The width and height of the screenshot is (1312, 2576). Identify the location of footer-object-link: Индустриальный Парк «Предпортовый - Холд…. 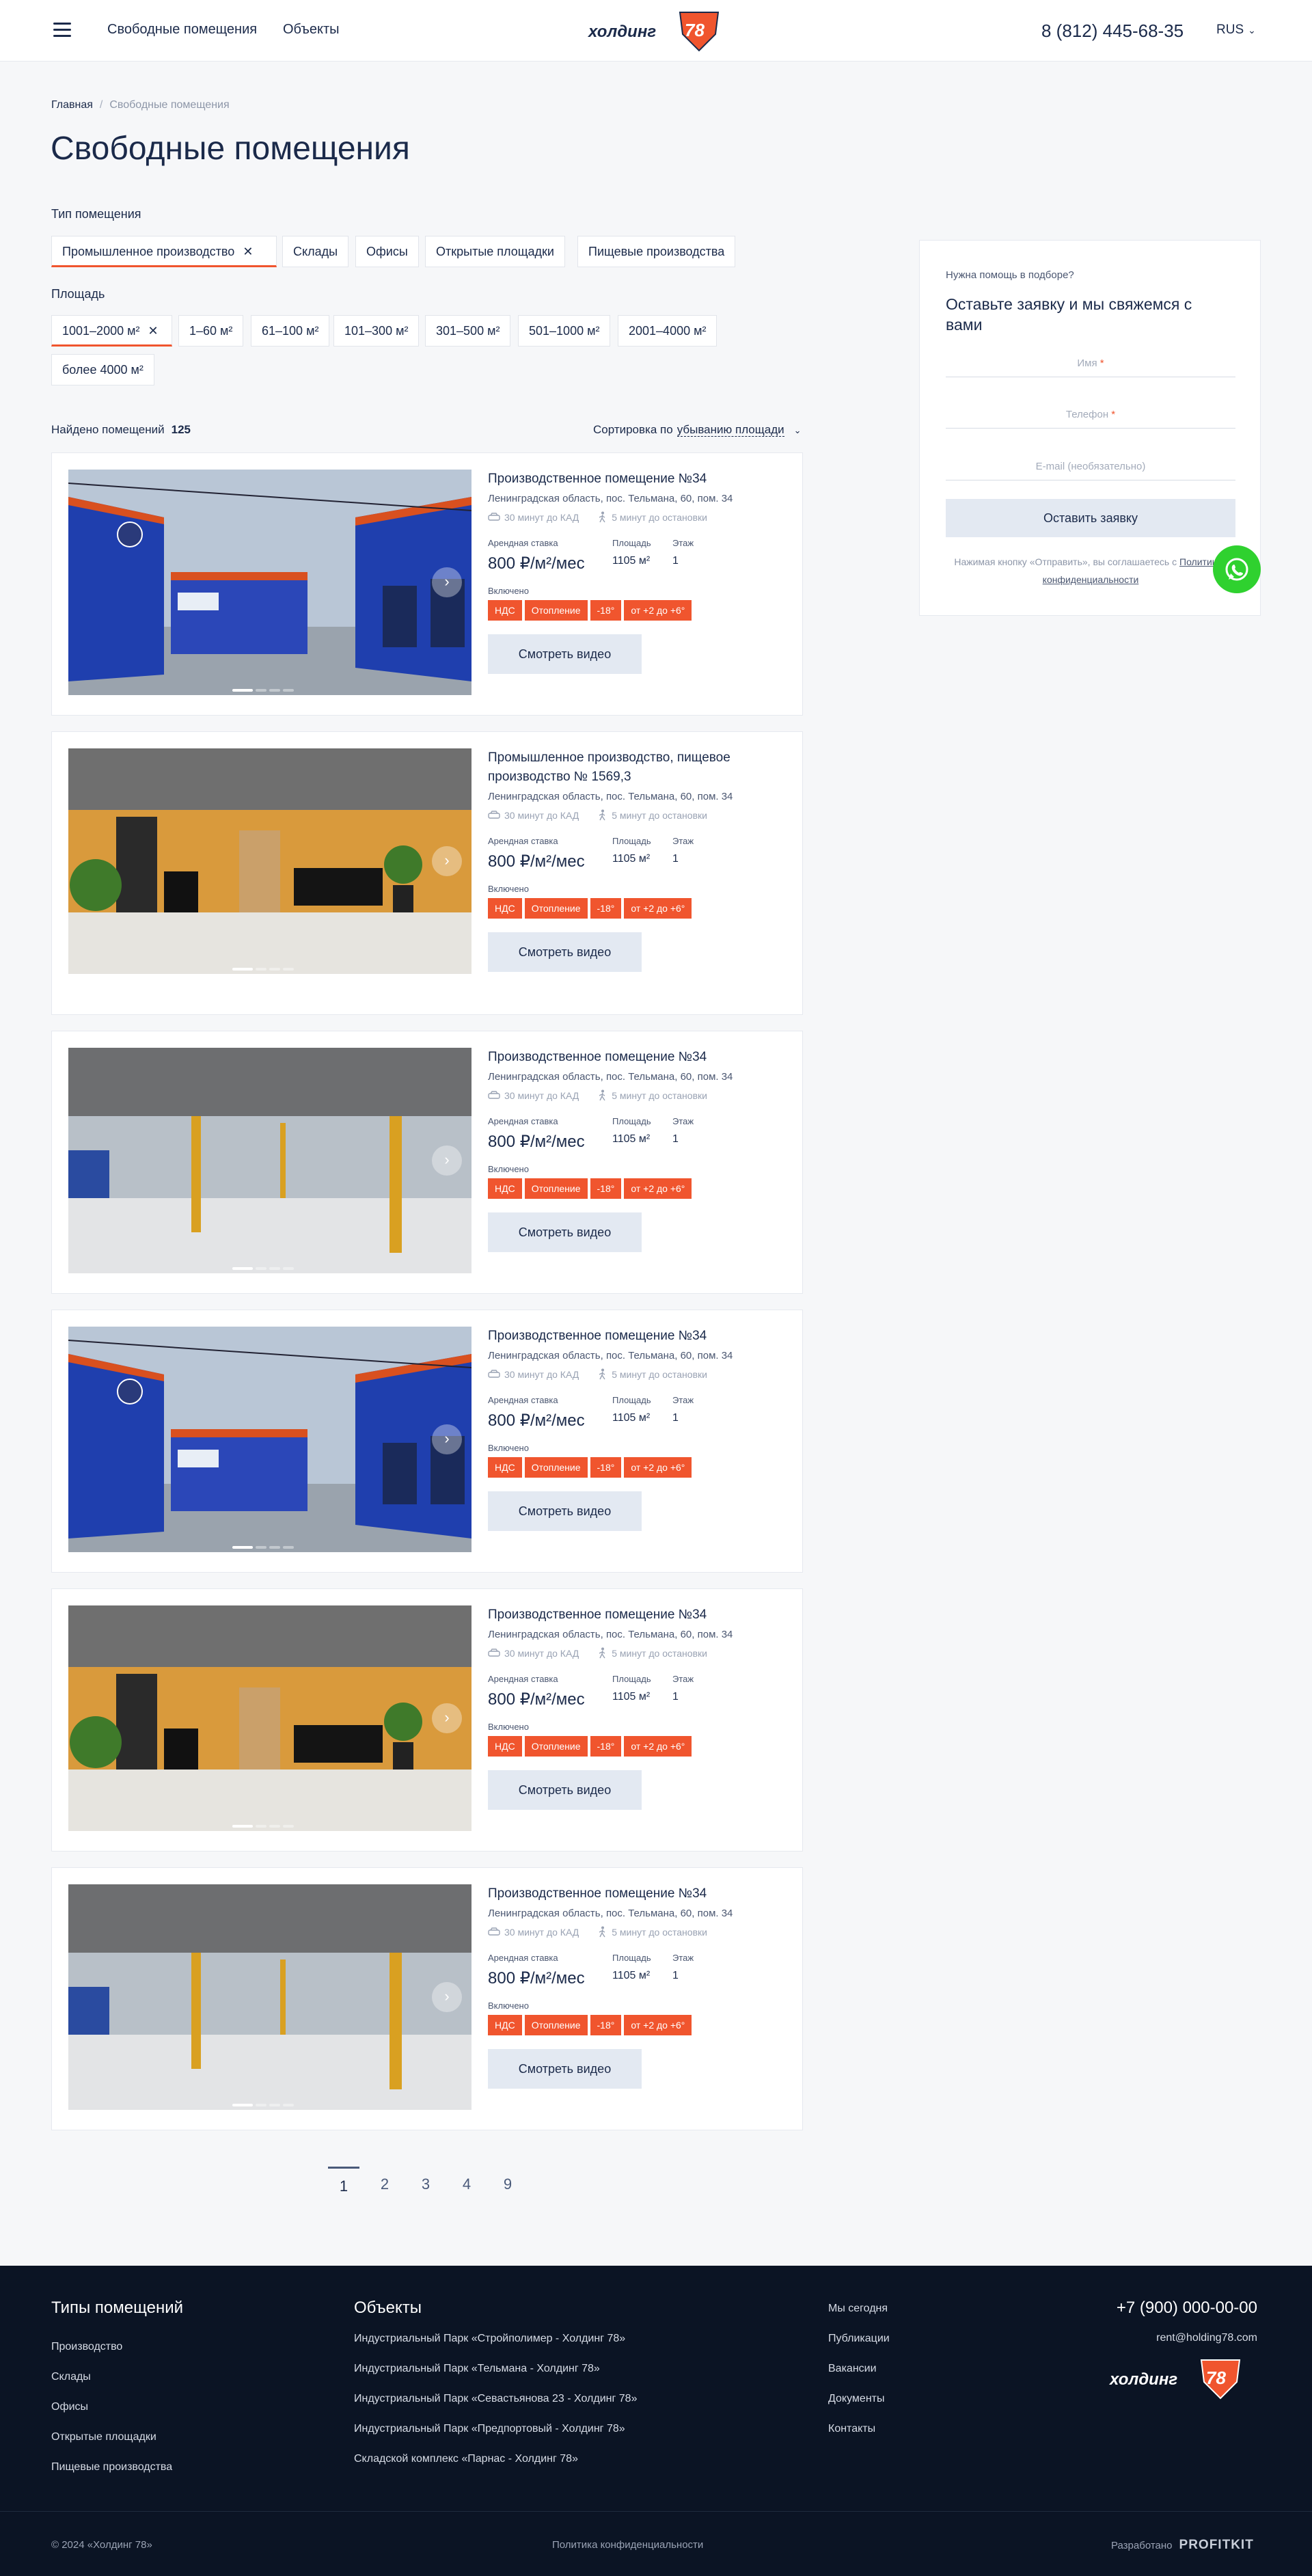
(490, 2429).